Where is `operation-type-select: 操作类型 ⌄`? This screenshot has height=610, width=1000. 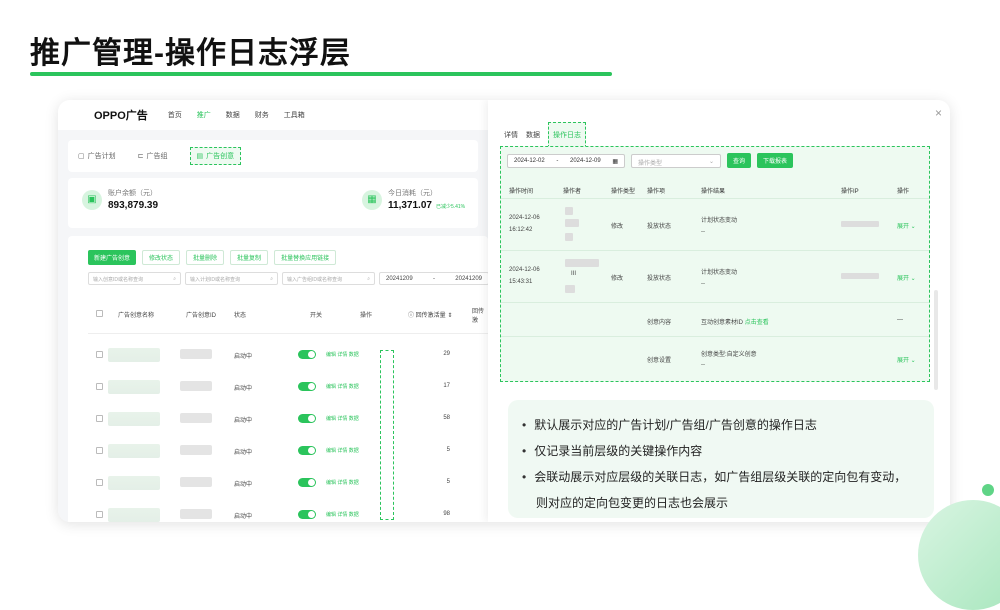
operation-type-select: 操作类型 ⌄ is located at coordinates (676, 160).